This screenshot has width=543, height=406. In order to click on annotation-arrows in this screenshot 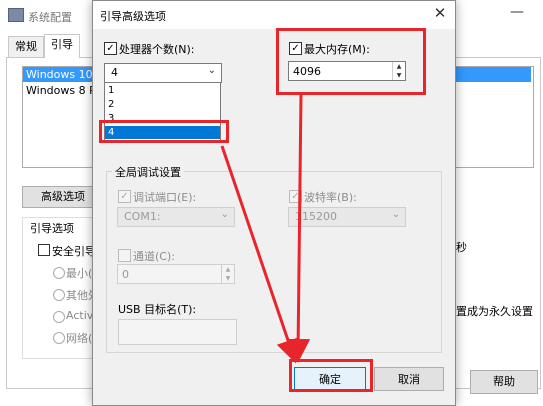, I will do `click(265, 228)`.